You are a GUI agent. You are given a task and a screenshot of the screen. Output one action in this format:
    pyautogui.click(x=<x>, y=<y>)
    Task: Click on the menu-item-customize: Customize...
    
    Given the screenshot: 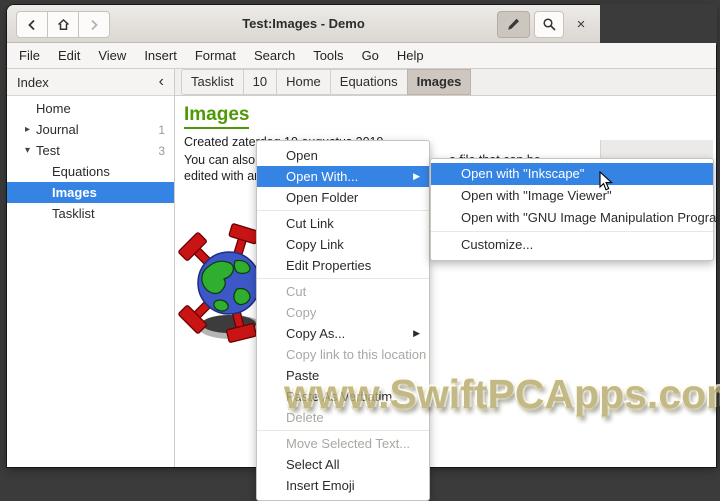 What is the action you would take?
    pyautogui.click(x=572, y=245)
    